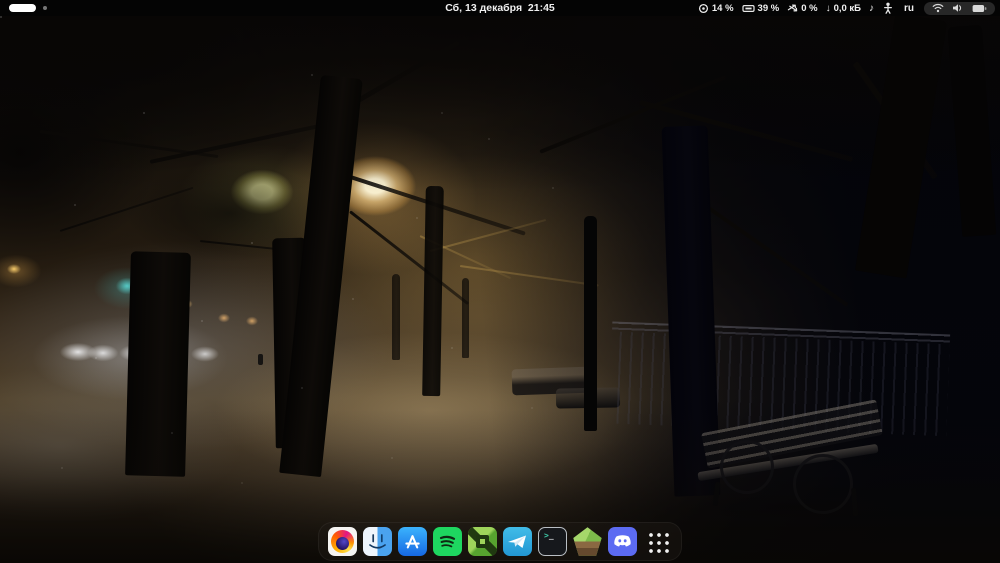  Describe the element at coordinates (828, 8) in the screenshot. I see `download-arrow-icon: ↓` at that location.